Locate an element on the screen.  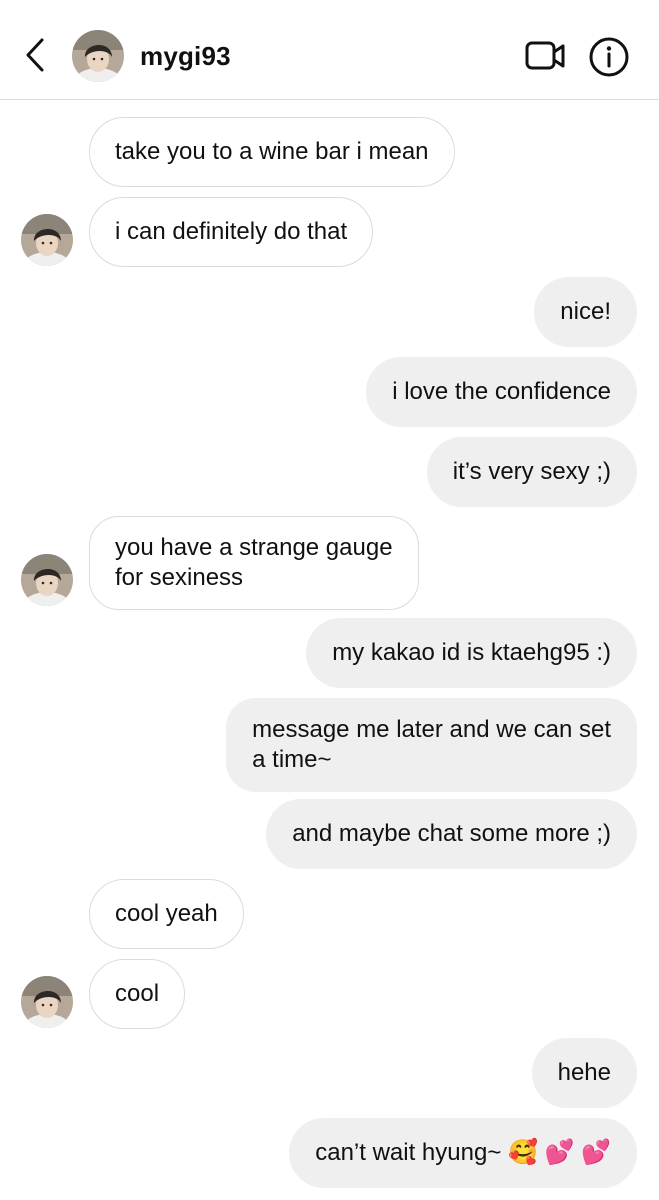
message-bubble: and maybe chat some more ;) is located at coordinates (451, 834).